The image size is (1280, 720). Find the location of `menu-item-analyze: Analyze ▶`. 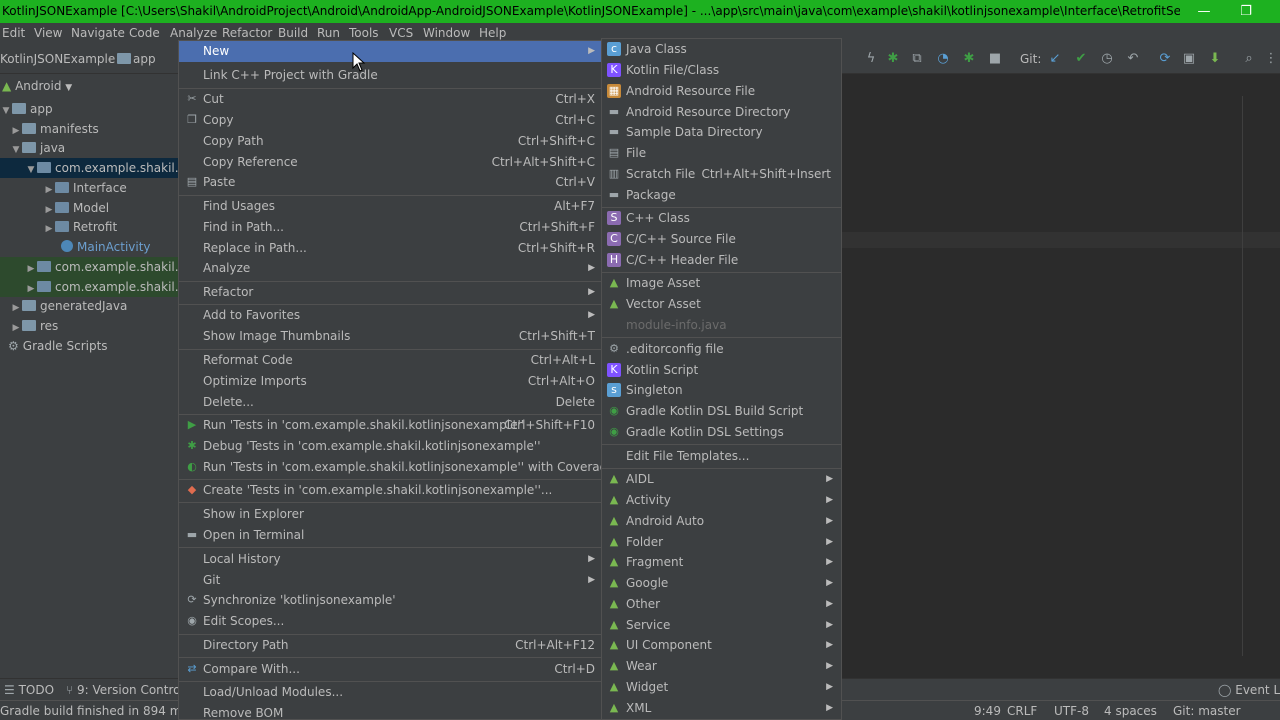

menu-item-analyze: Analyze ▶ is located at coordinates (390, 268).